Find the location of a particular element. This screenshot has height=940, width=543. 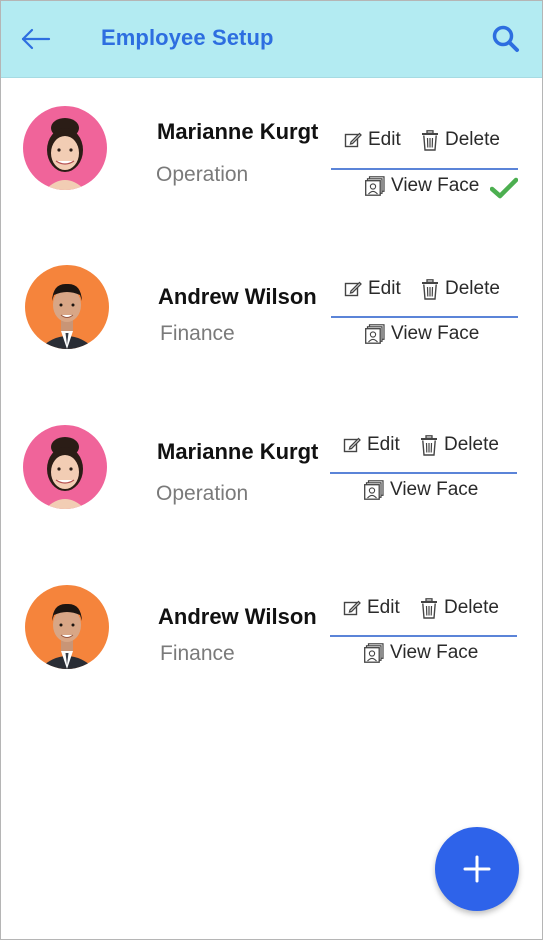

search-button is located at coordinates (506, 39).